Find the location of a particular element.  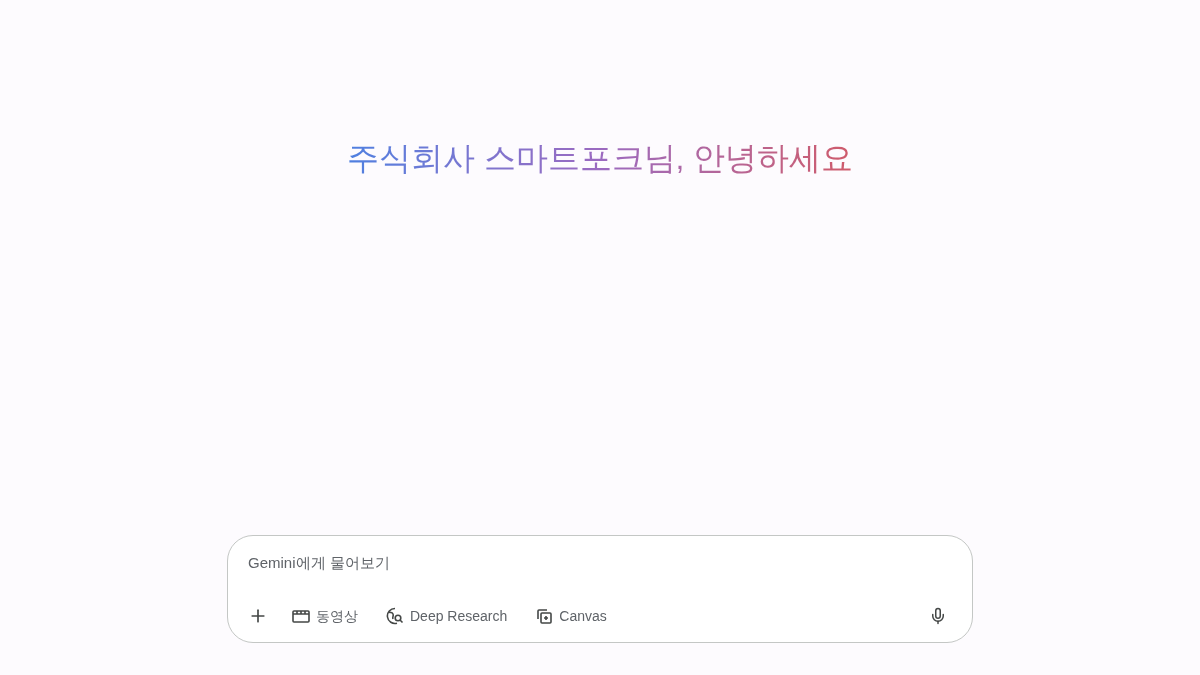

tool-button: Deep Research is located at coordinates (447, 616).